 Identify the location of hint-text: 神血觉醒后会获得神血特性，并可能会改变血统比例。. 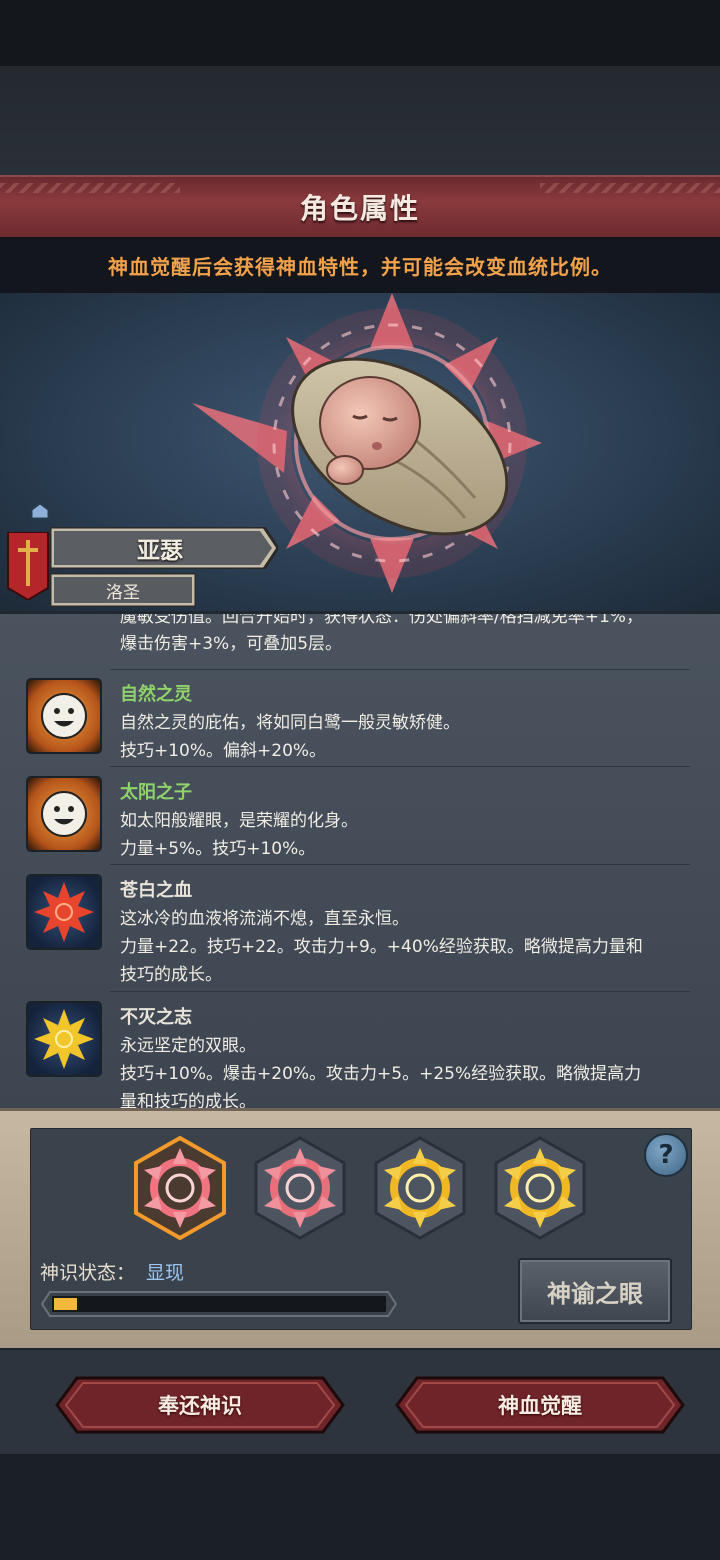
(360, 266).